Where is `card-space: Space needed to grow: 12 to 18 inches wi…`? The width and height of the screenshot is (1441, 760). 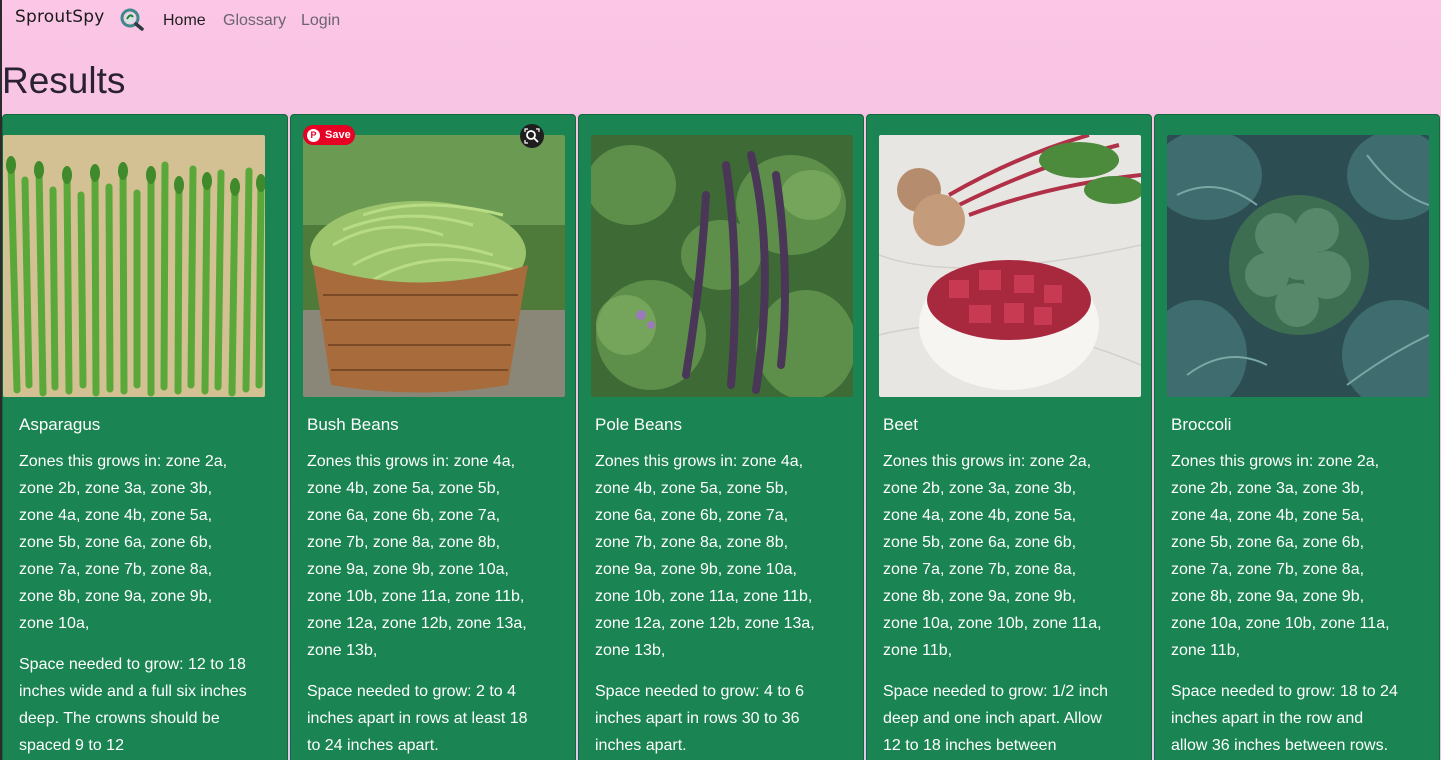
card-space: Space needed to grow: 12 to 18 inches wi… is located at coordinates (133, 705).